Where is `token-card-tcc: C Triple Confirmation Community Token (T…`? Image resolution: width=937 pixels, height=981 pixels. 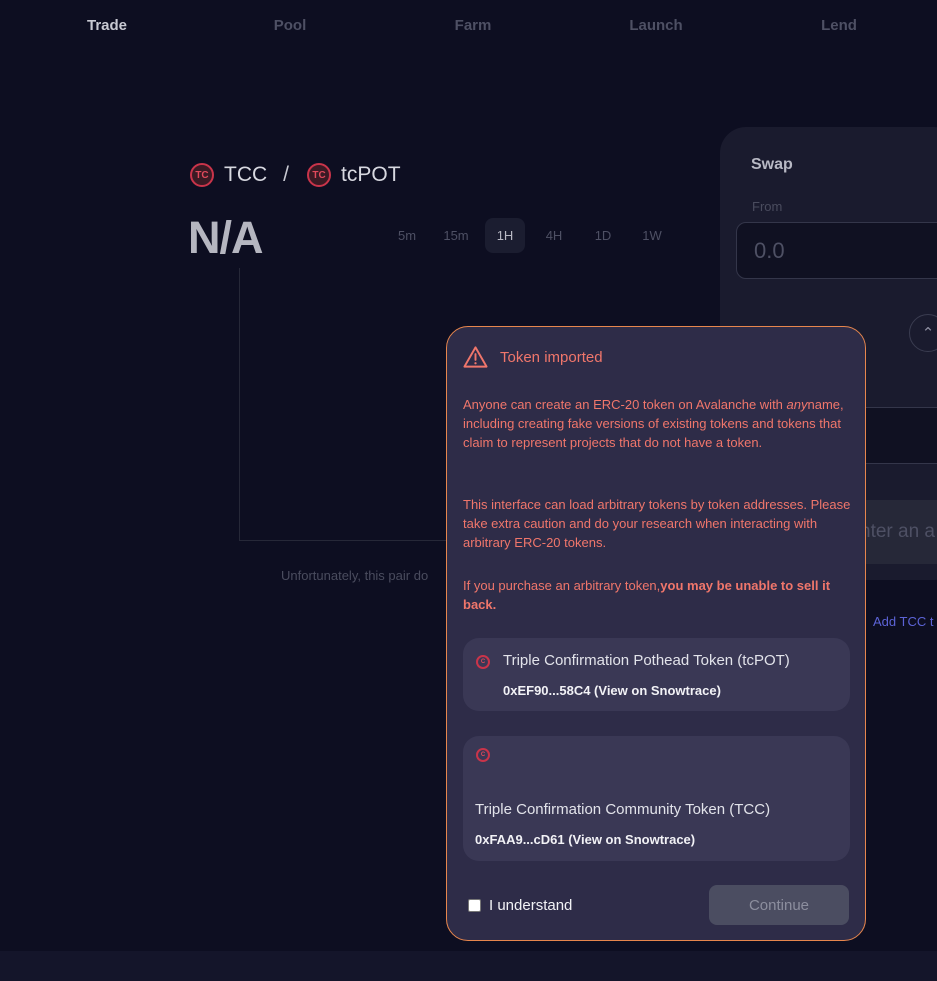
token-card-tcc: C Triple Confirmation Community Token (T… is located at coordinates (656, 798).